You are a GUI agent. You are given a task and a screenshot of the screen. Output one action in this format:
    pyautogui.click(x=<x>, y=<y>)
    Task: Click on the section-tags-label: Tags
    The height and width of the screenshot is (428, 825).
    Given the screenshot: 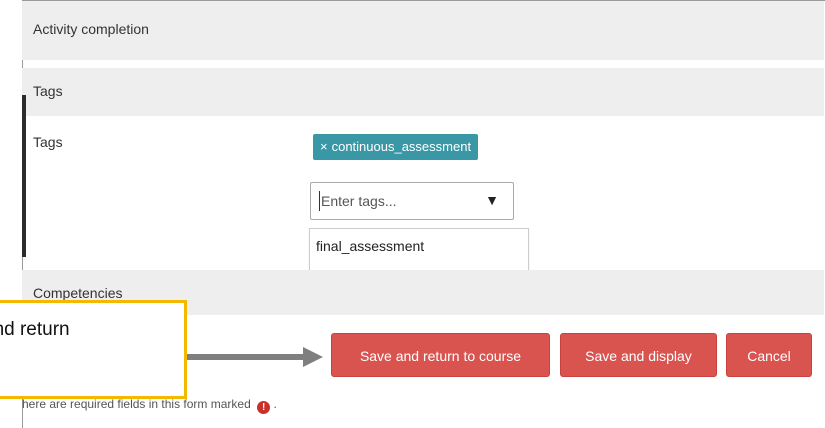 What is the action you would take?
    pyautogui.click(x=48, y=91)
    